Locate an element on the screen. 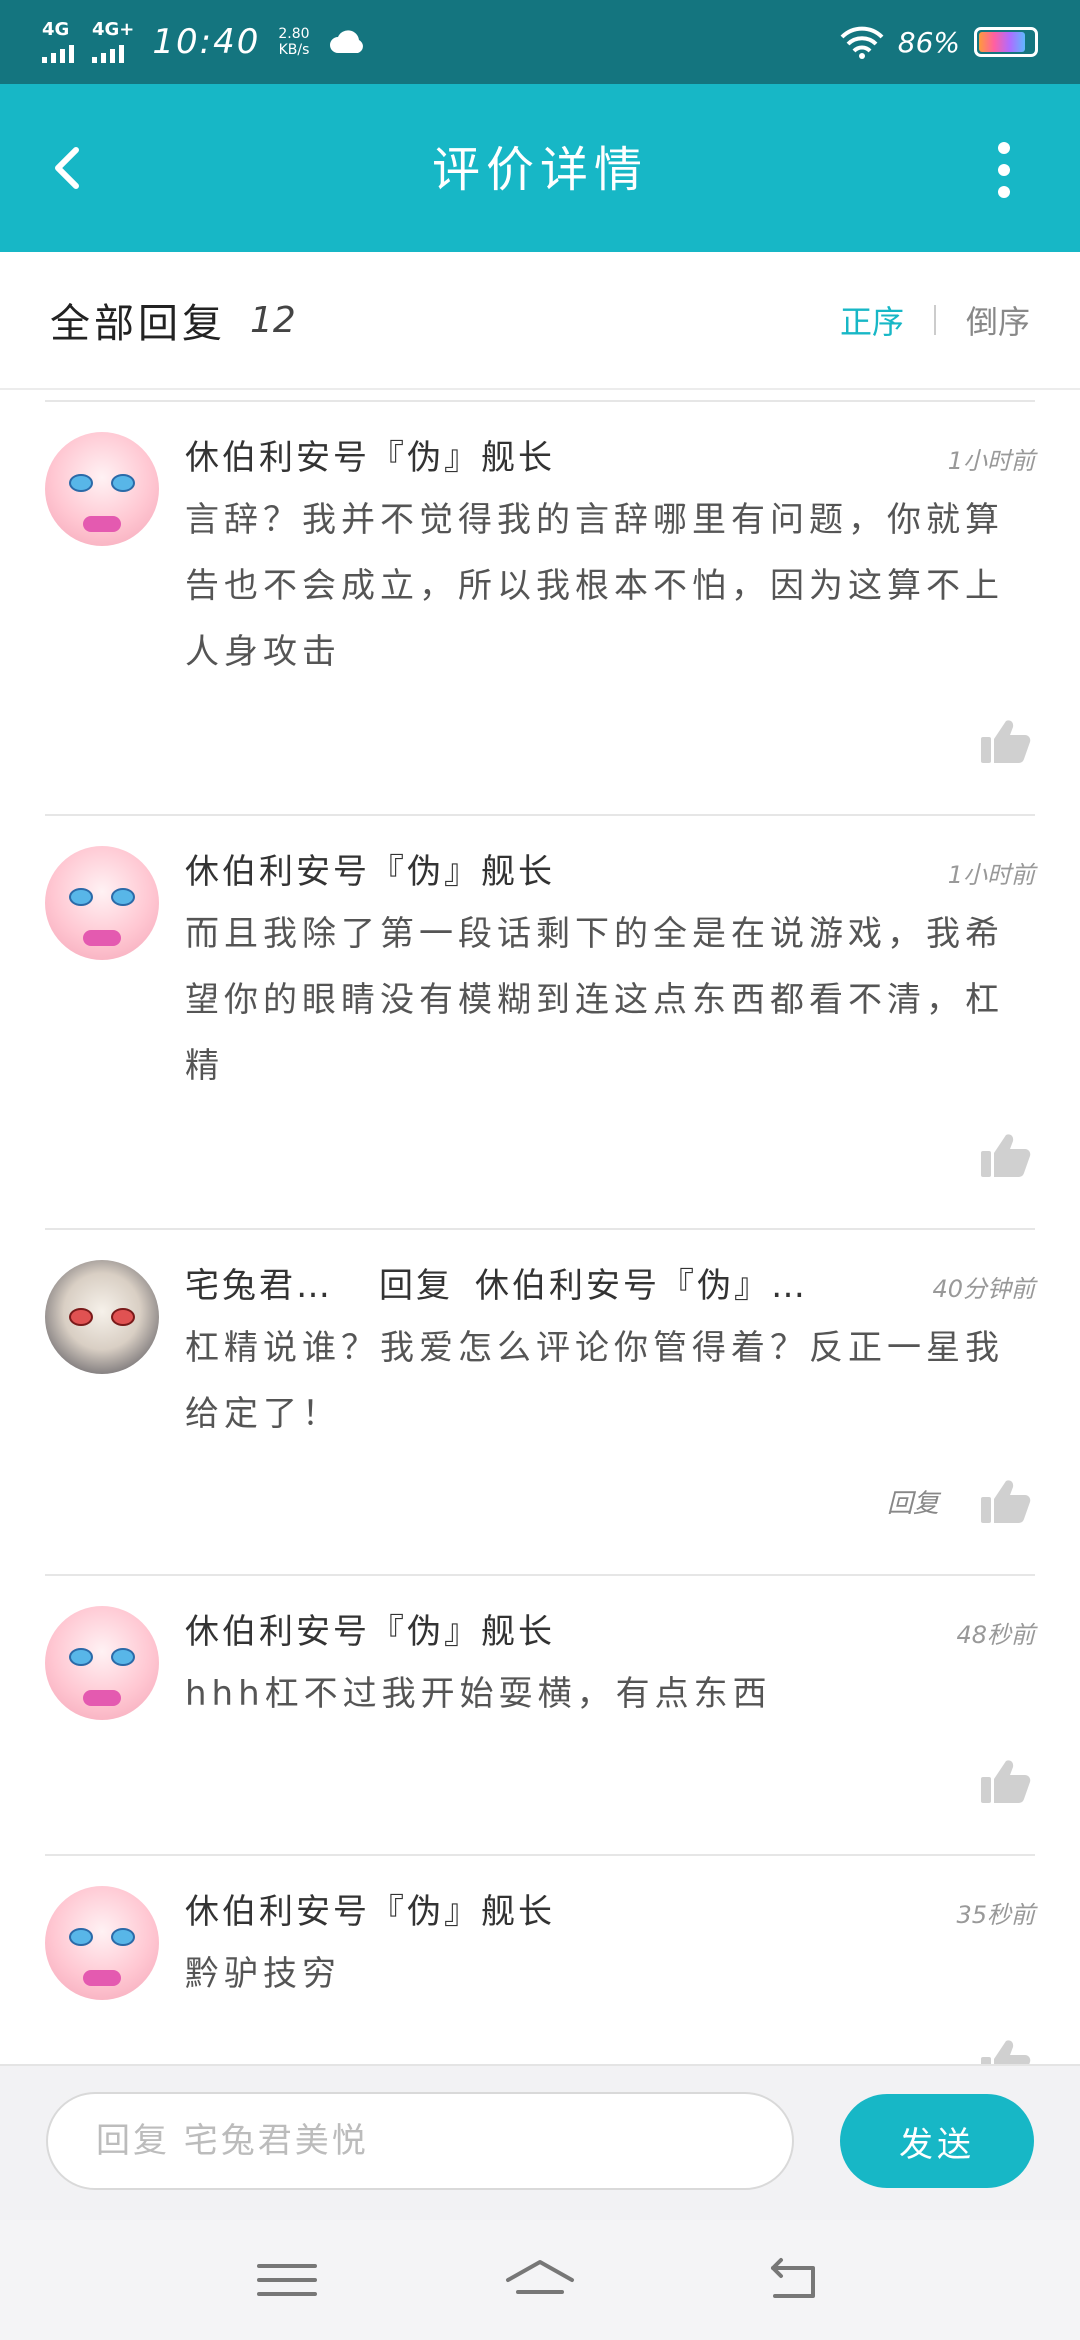  page-title: 评价详情 is located at coordinates (539, 170).